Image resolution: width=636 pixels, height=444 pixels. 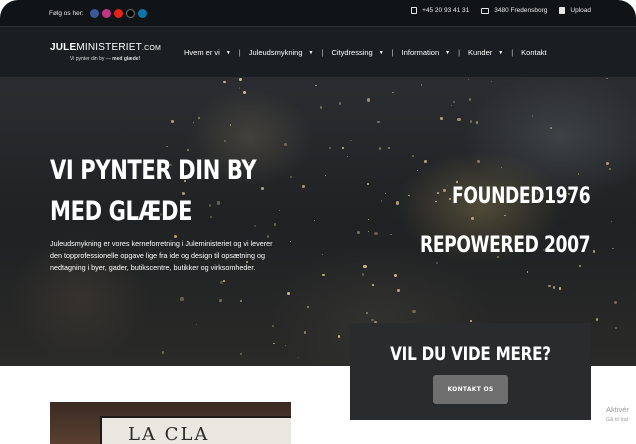 I want to click on nav-item-kontakt: Kontakt, so click(x=533, y=52).